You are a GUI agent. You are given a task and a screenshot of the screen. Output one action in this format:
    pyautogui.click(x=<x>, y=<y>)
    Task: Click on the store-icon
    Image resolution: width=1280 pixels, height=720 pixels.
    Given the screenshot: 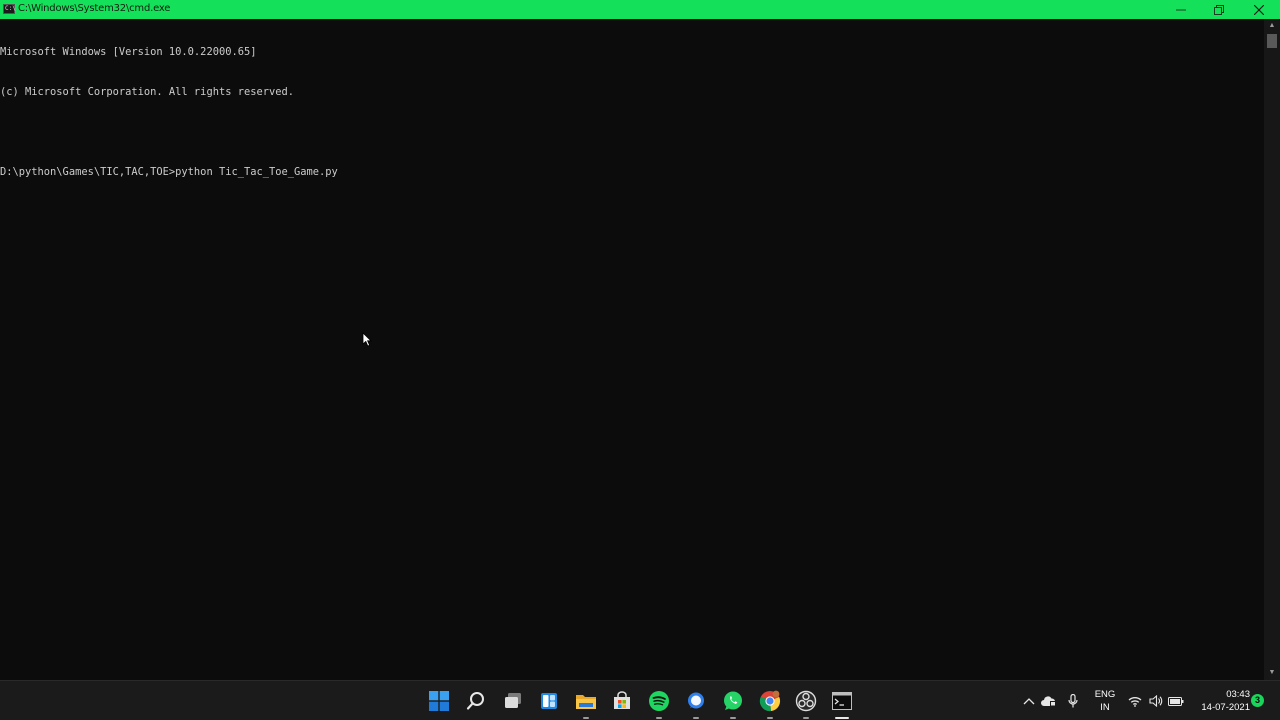 What is the action you would take?
    pyautogui.click(x=622, y=700)
    